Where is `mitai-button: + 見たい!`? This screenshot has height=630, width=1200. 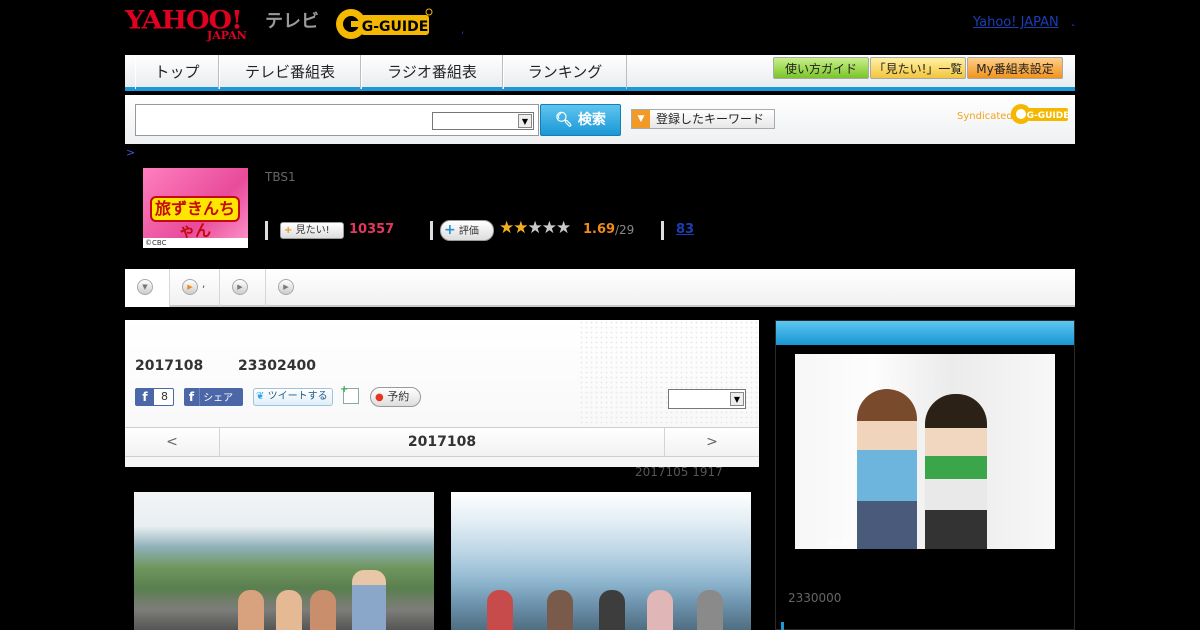 mitai-button: + 見たい! is located at coordinates (312, 230).